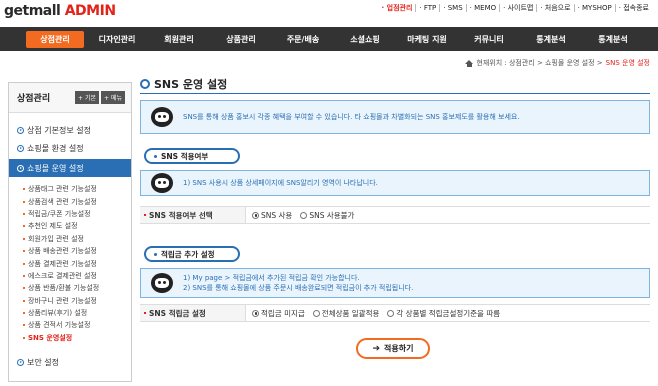 The width and height of the screenshot is (658, 386). I want to click on sub-item-label: 에스크로 결제관련 설정, so click(62, 275).